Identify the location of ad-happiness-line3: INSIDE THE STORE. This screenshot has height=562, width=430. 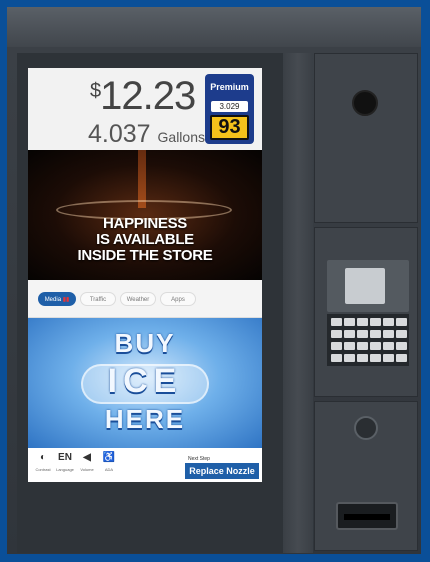
(145, 255).